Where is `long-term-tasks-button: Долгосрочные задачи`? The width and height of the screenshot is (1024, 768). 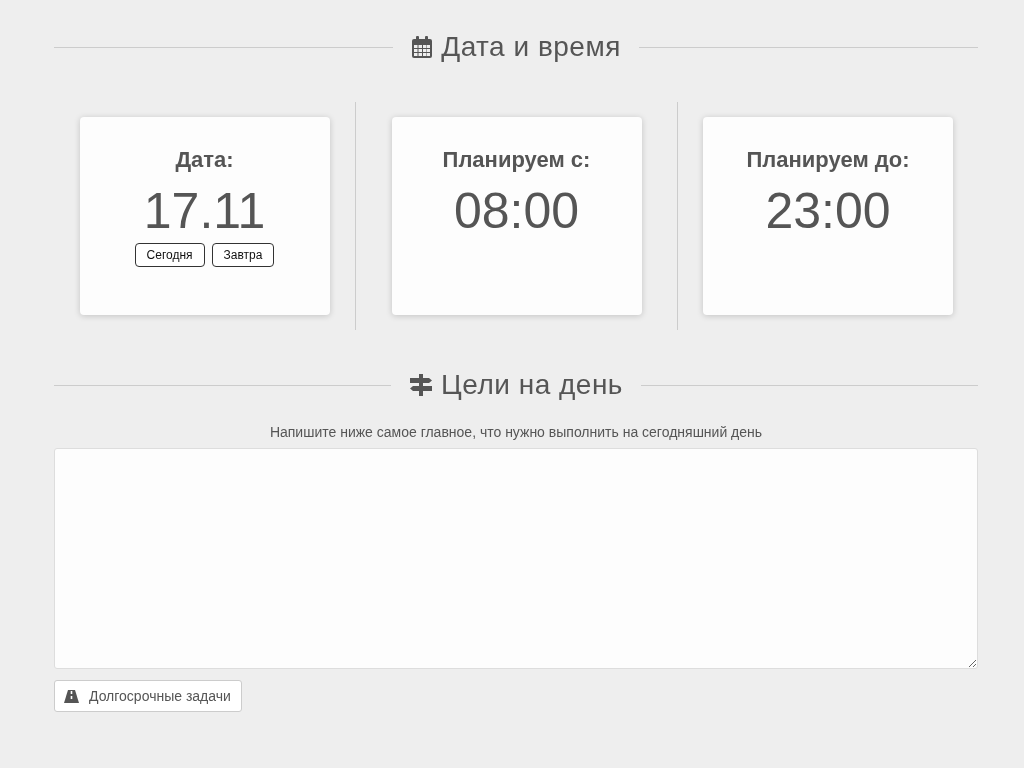
long-term-tasks-button: Долгосрочные задачи is located at coordinates (148, 696).